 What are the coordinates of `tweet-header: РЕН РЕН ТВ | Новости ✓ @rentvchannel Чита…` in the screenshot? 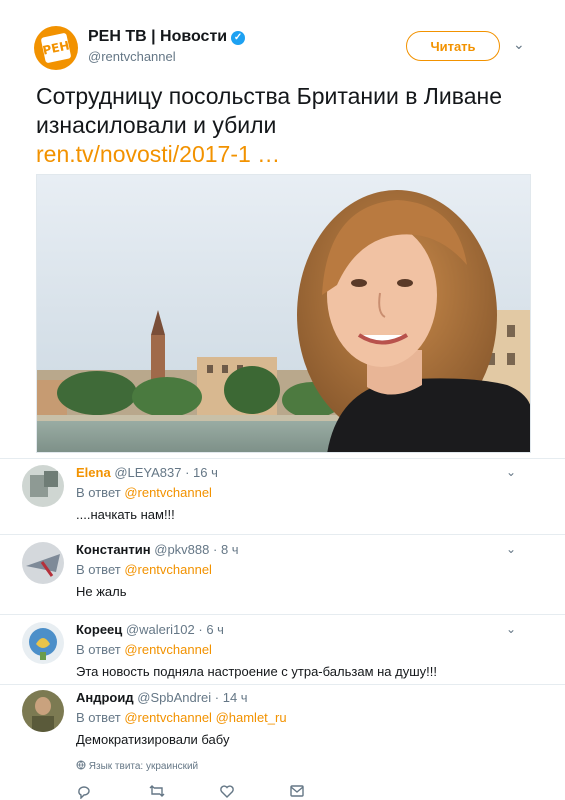 It's located at (284, 49).